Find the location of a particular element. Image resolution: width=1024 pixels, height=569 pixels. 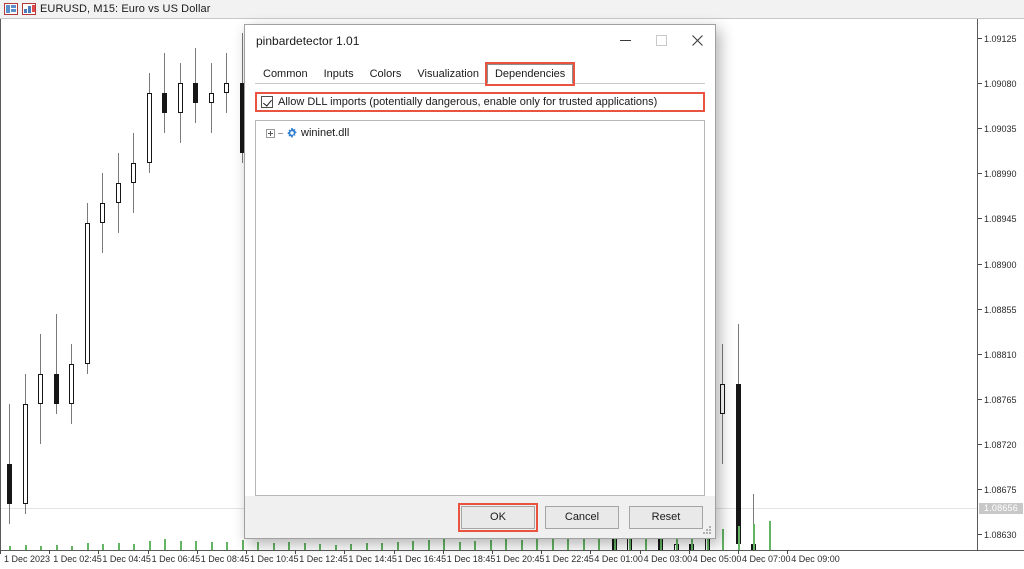

time-tick-label: 1 Dec 16:45 is located at coordinates (420, 557).